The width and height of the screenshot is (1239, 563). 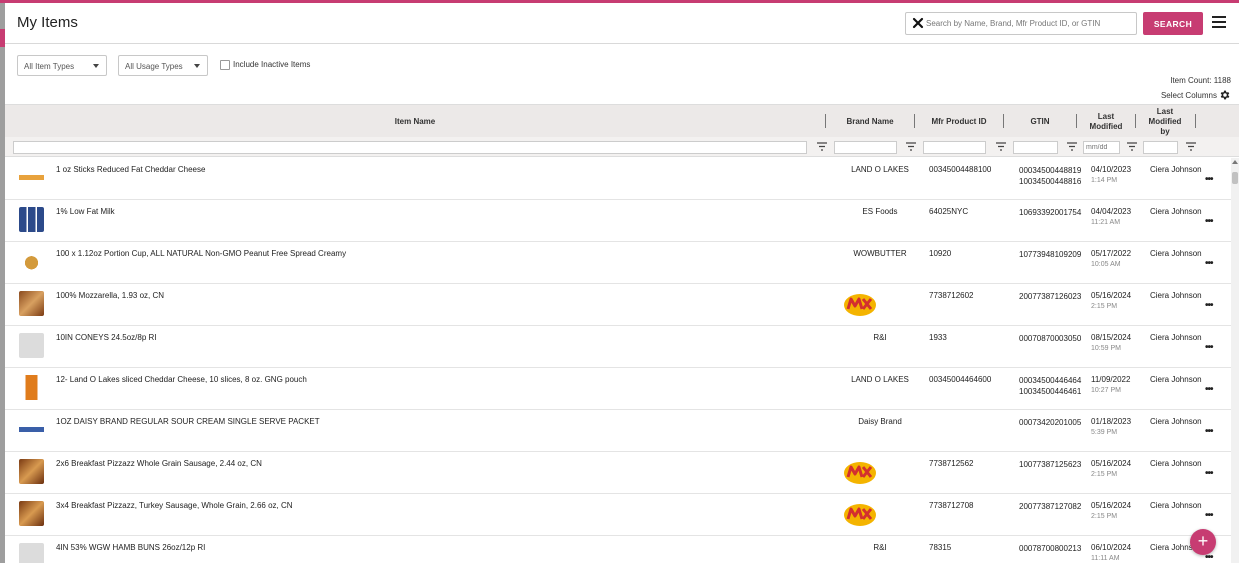 What do you see at coordinates (1219, 22) in the screenshot?
I see `menu-icon` at bounding box center [1219, 22].